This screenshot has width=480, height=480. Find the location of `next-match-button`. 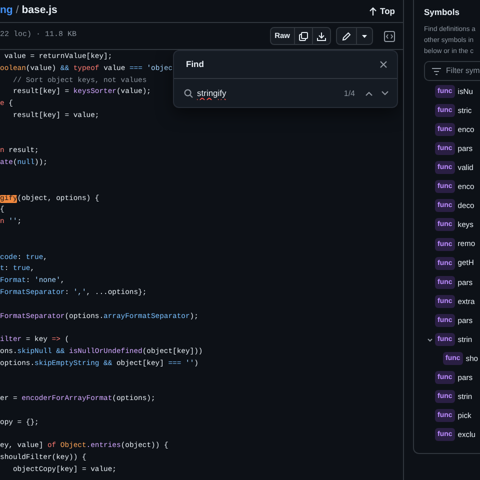

next-match-button is located at coordinates (385, 93).